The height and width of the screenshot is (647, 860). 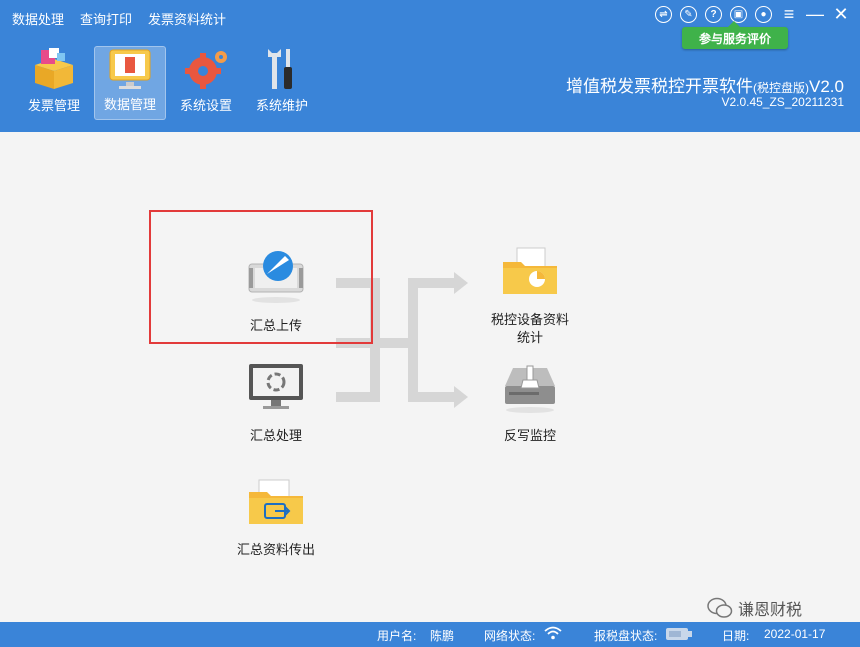 What do you see at coordinates (770, 610) in the screenshot?
I see `watermark-text: 谦恩财税` at bounding box center [770, 610].